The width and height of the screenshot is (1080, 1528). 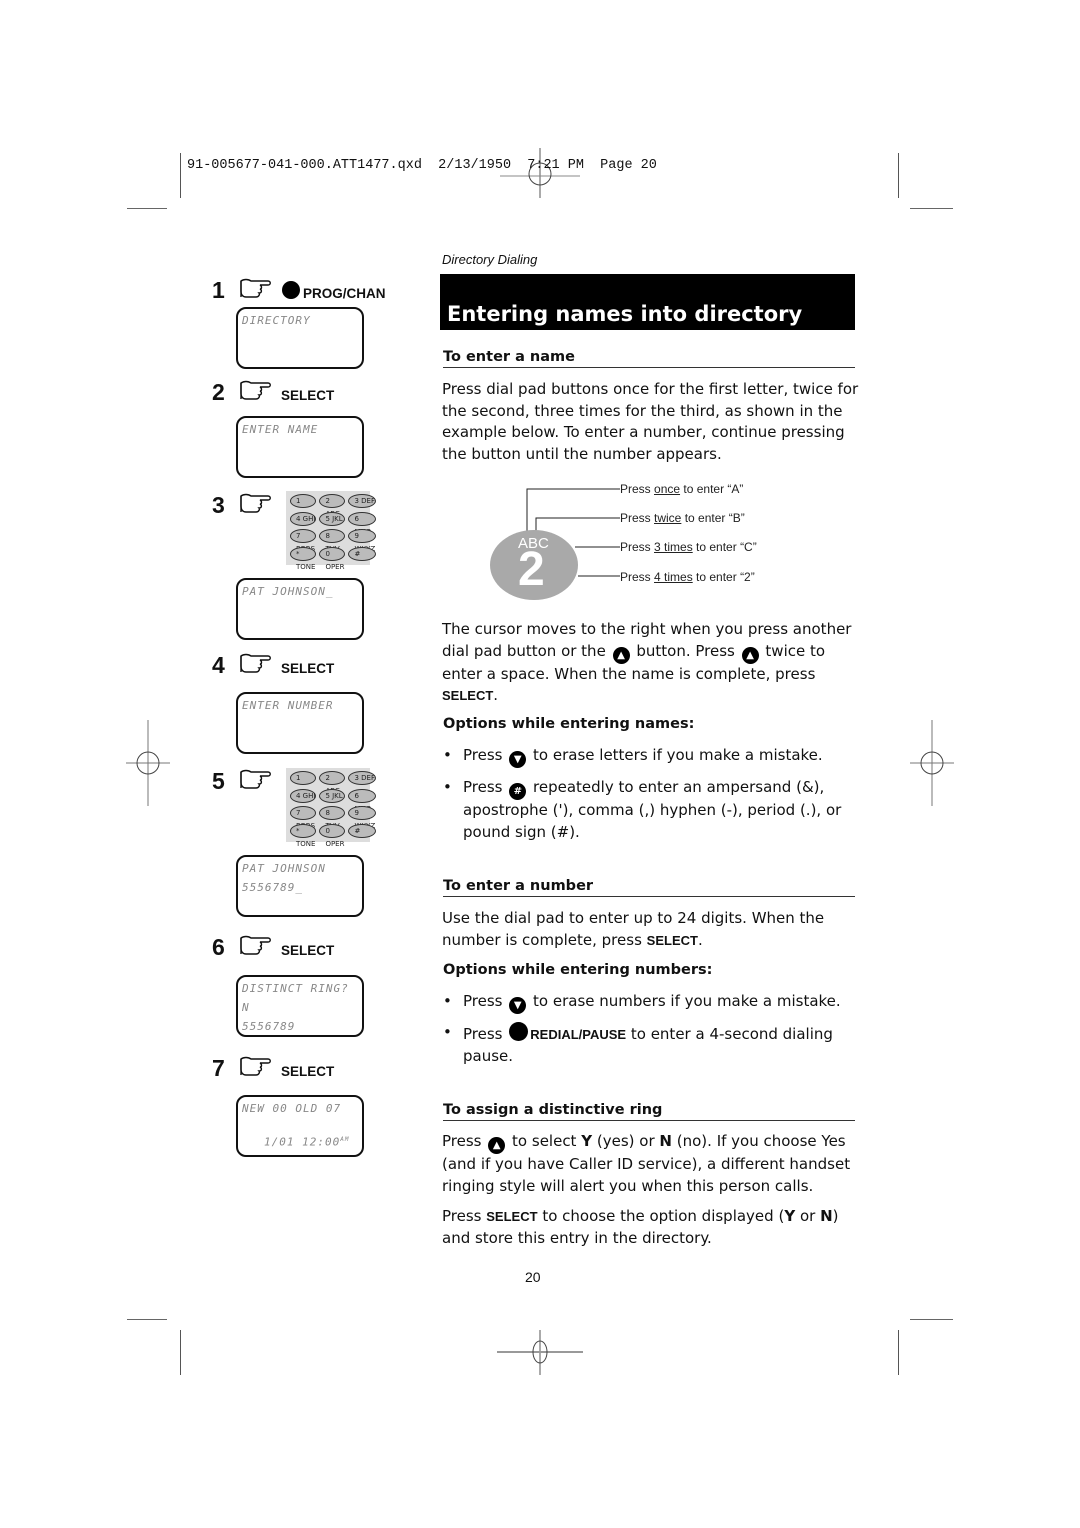 What do you see at coordinates (218, 1067) in the screenshot?
I see `step-number: 7` at bounding box center [218, 1067].